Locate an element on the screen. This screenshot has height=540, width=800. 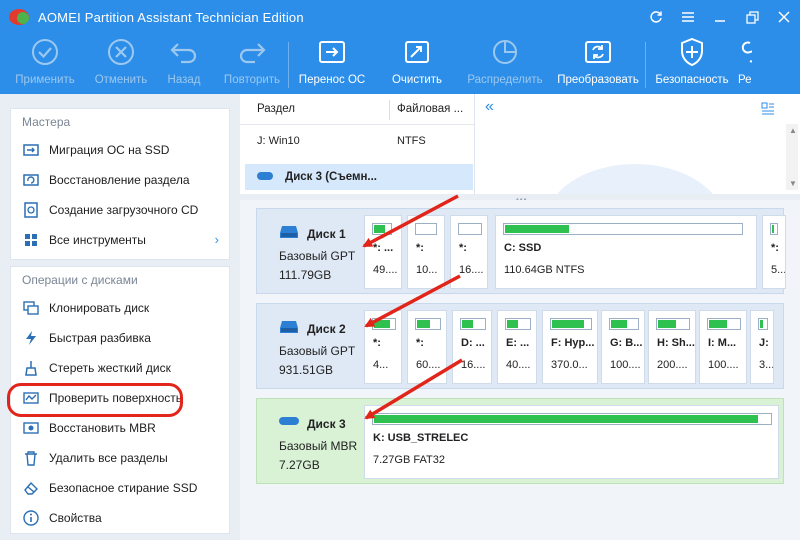
menu-all-tools: Все инструменты › is located at coordinates (120, 240).